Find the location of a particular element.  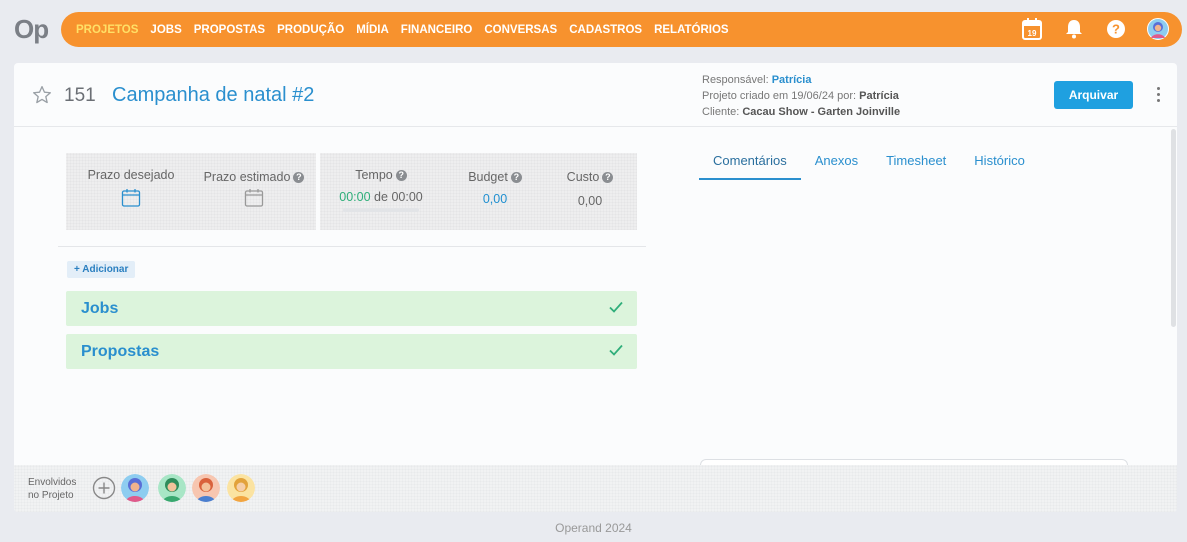

tab-comentarios: Comentários is located at coordinates (750, 163).